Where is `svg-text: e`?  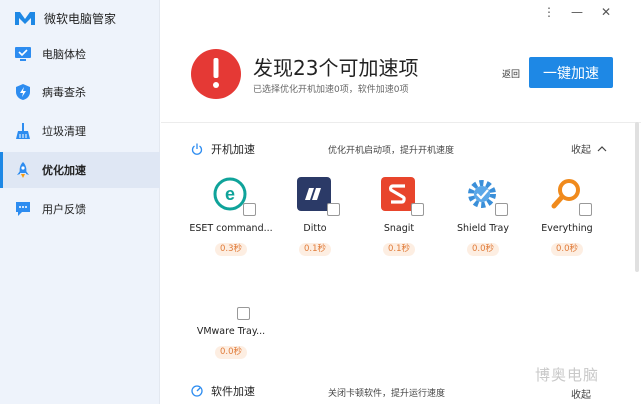 svg-text: e is located at coordinates (230, 194).